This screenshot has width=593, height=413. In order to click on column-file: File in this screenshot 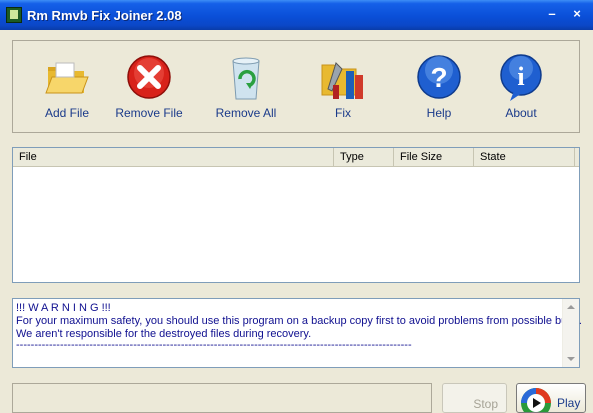, I will do `click(173, 157)`.